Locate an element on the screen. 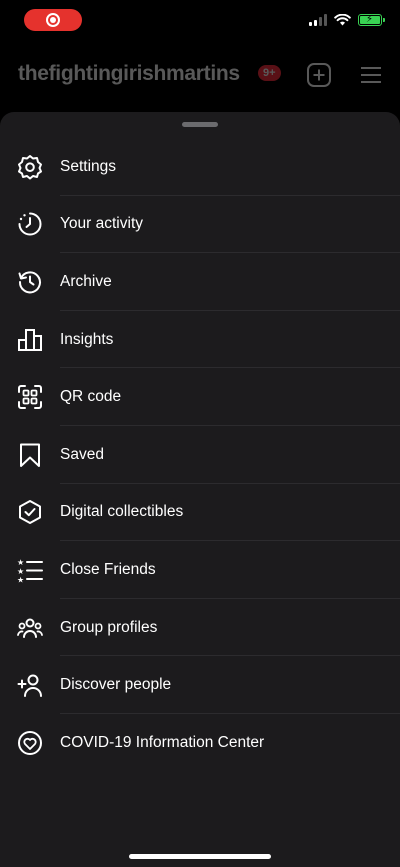 The width and height of the screenshot is (400, 867). close-friends-star-list-icon: ★ ★ ★ is located at coordinates (30, 570).